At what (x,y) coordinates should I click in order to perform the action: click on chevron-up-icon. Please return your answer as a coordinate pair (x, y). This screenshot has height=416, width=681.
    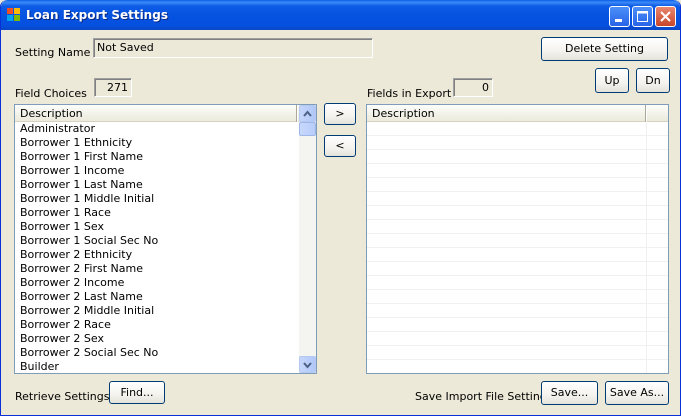
    Looking at the image, I should click on (307, 113).